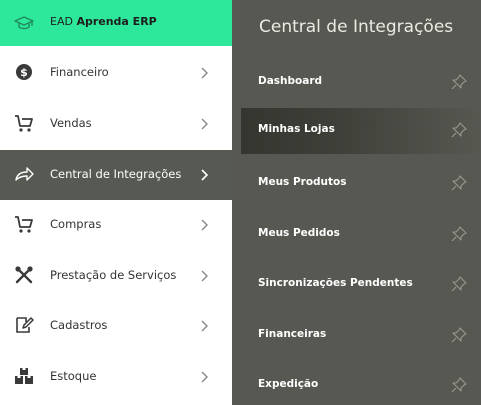 This screenshot has height=405, width=481. I want to click on submenu-item-financeiras: Financeiras, so click(356, 336).